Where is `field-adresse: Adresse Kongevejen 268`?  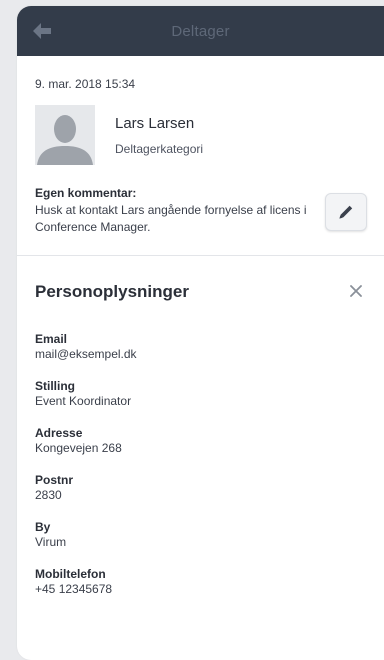
field-adresse: Adresse Kongevejen 268 is located at coordinates (78, 440).